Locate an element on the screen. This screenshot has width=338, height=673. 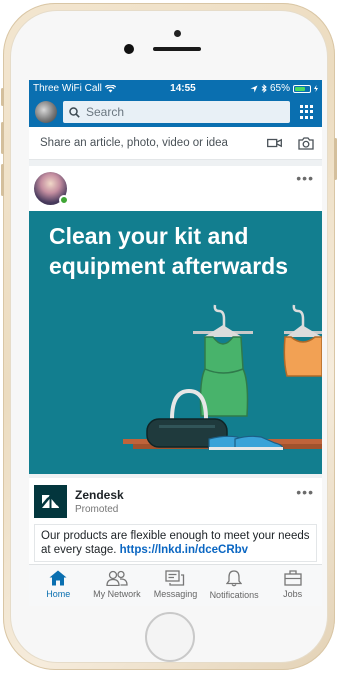
tab-label: Notifications is located at coordinates (234, 595).